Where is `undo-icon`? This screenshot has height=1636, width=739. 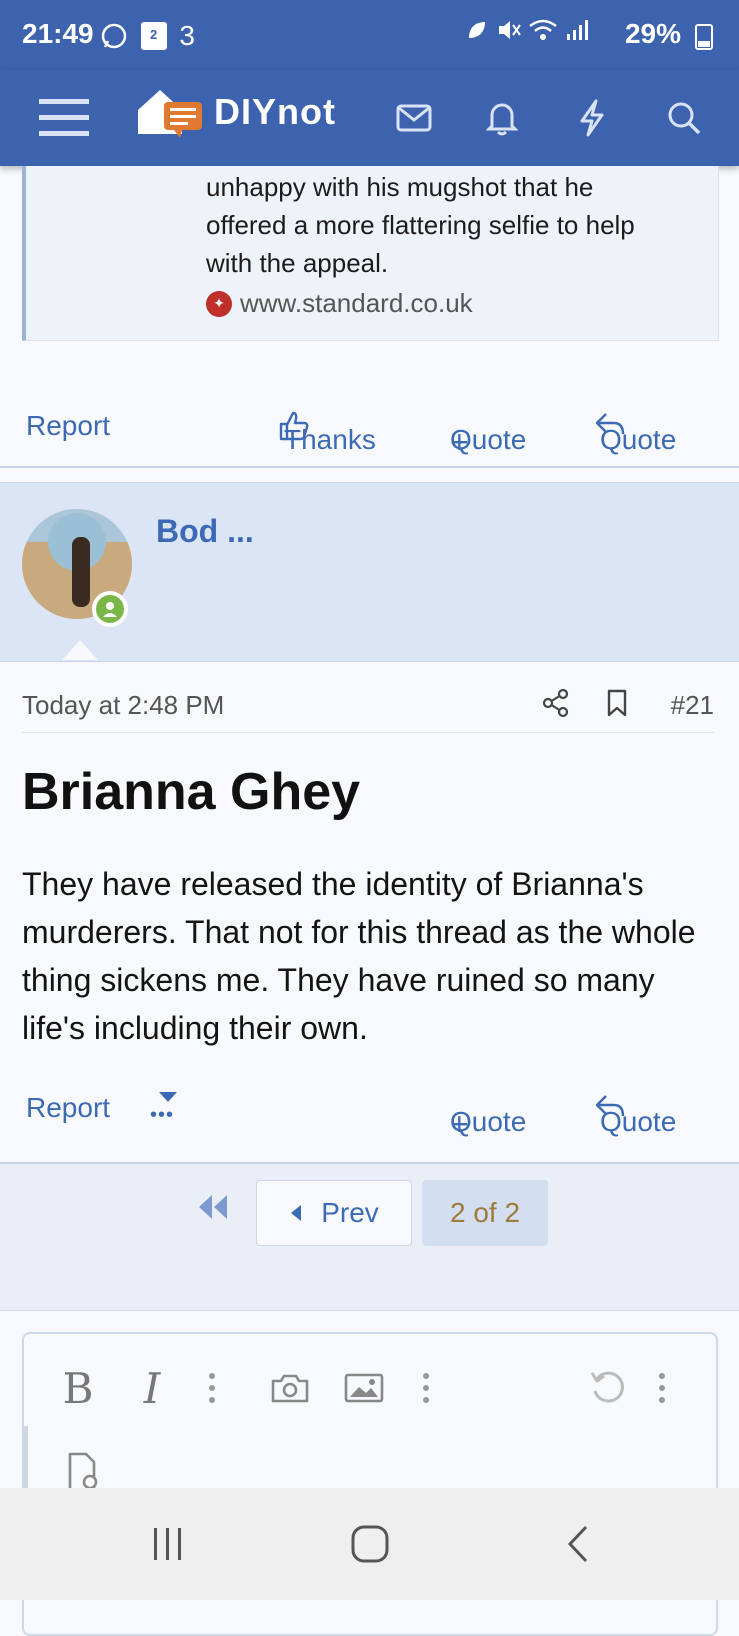
undo-icon is located at coordinates (608, 1388).